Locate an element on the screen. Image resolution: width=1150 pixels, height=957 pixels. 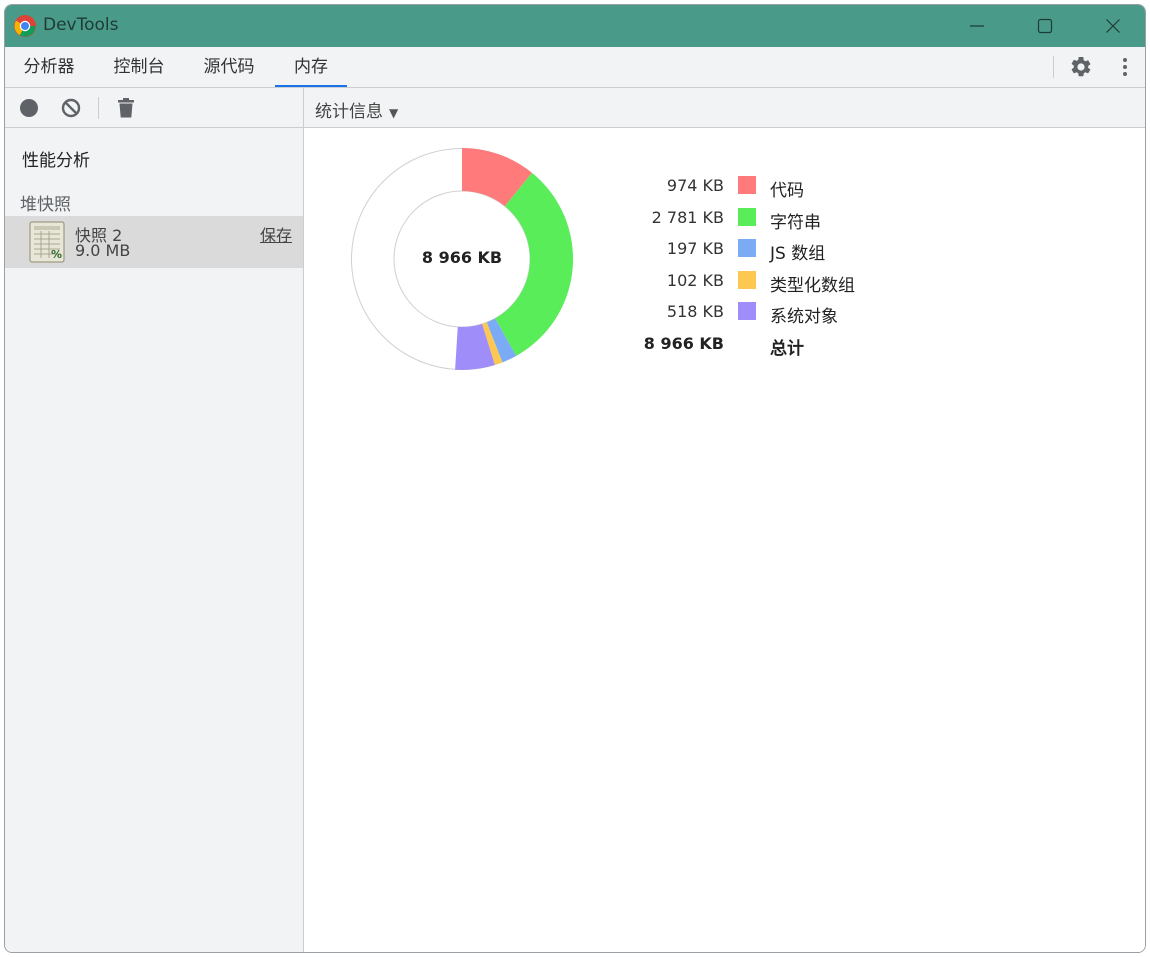
heap-snapshot-group-title: 堆快照 is located at coordinates (45, 205).